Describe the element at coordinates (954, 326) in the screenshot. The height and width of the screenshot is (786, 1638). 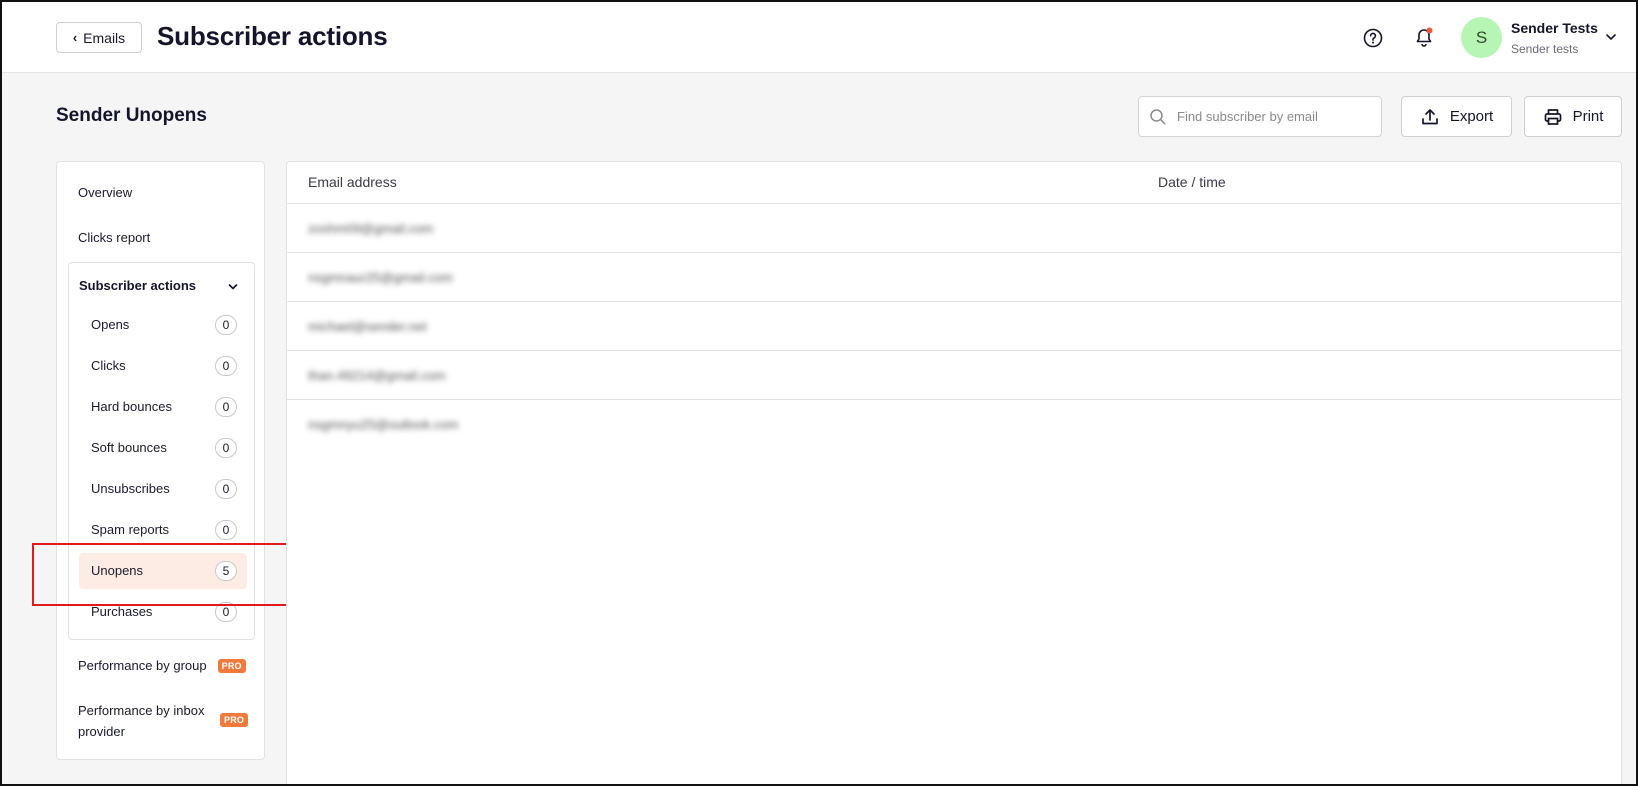
I see `table-row: michael@sender.net` at that location.